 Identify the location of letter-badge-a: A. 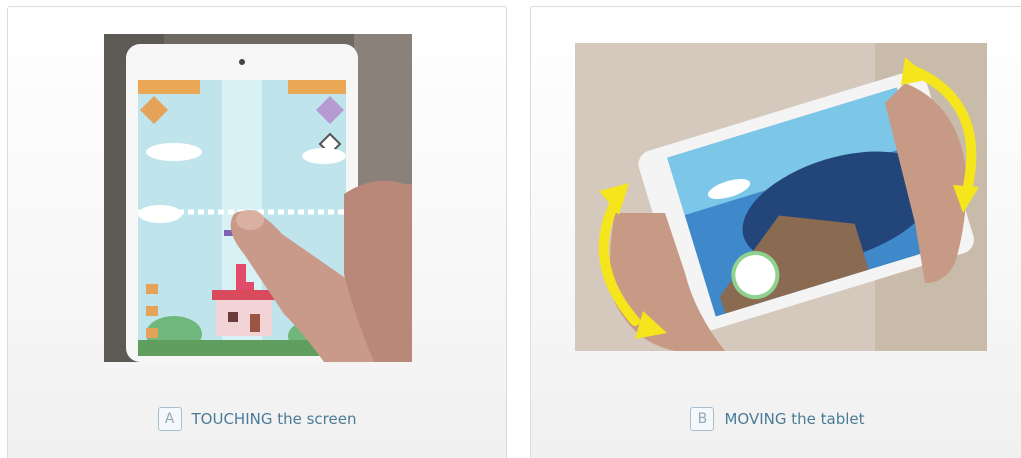
(169, 419).